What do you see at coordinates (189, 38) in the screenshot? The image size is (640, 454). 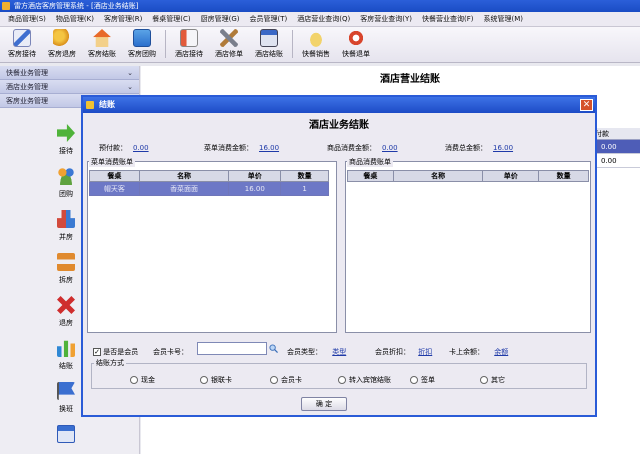 I see `id-card-icon` at bounding box center [189, 38].